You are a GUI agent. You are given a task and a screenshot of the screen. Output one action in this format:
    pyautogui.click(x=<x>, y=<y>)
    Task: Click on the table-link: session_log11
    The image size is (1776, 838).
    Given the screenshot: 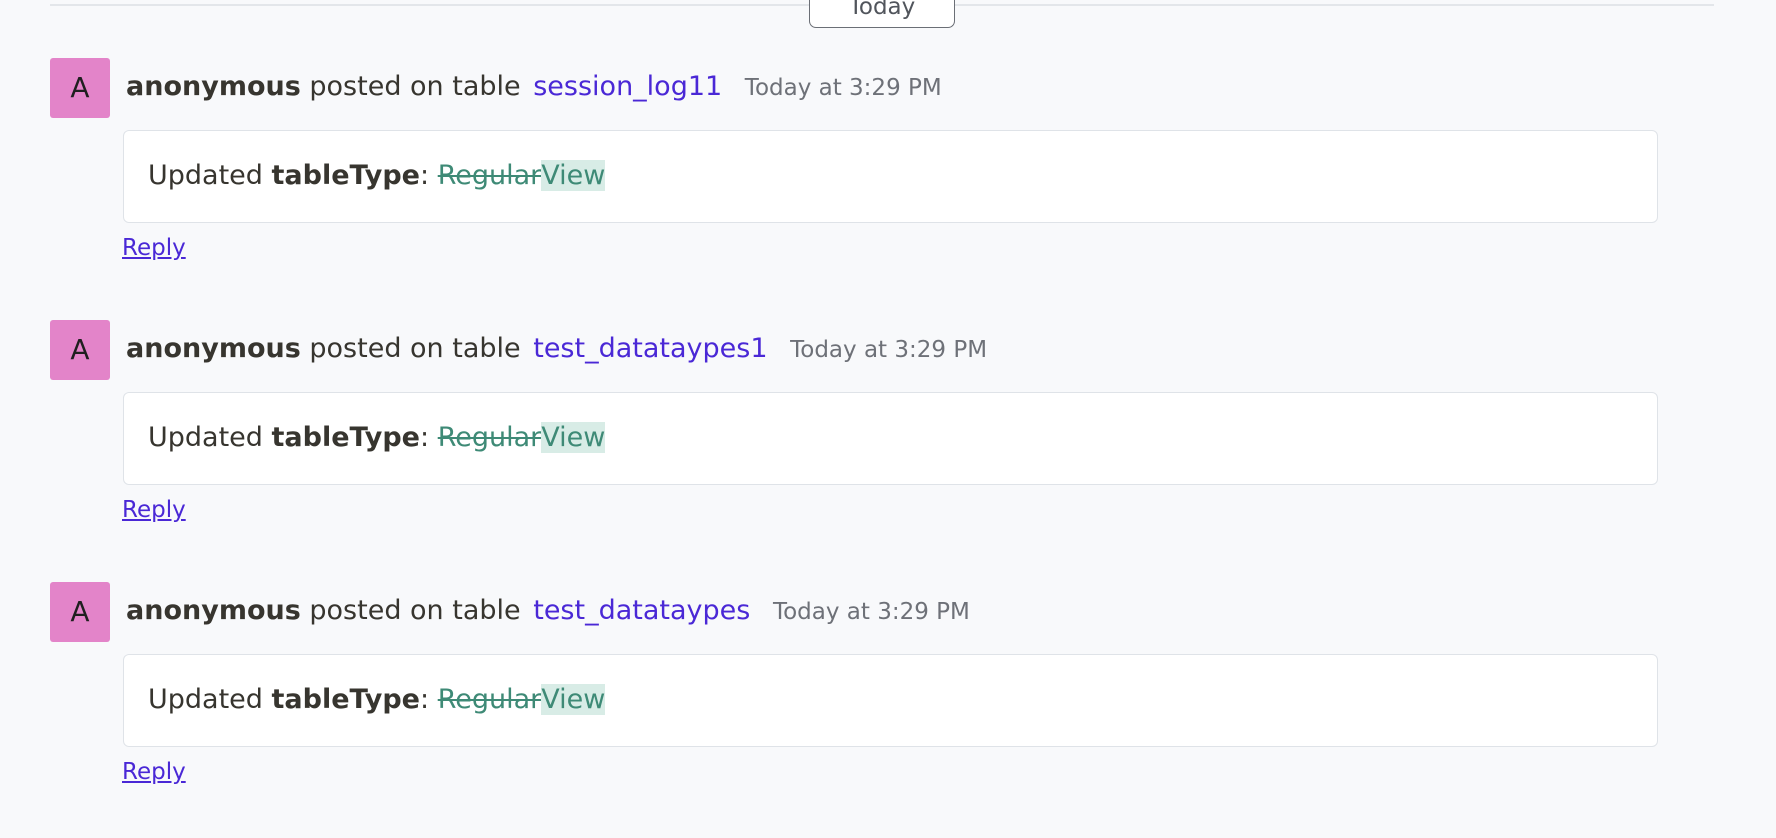 What is the action you would take?
    pyautogui.click(x=627, y=86)
    